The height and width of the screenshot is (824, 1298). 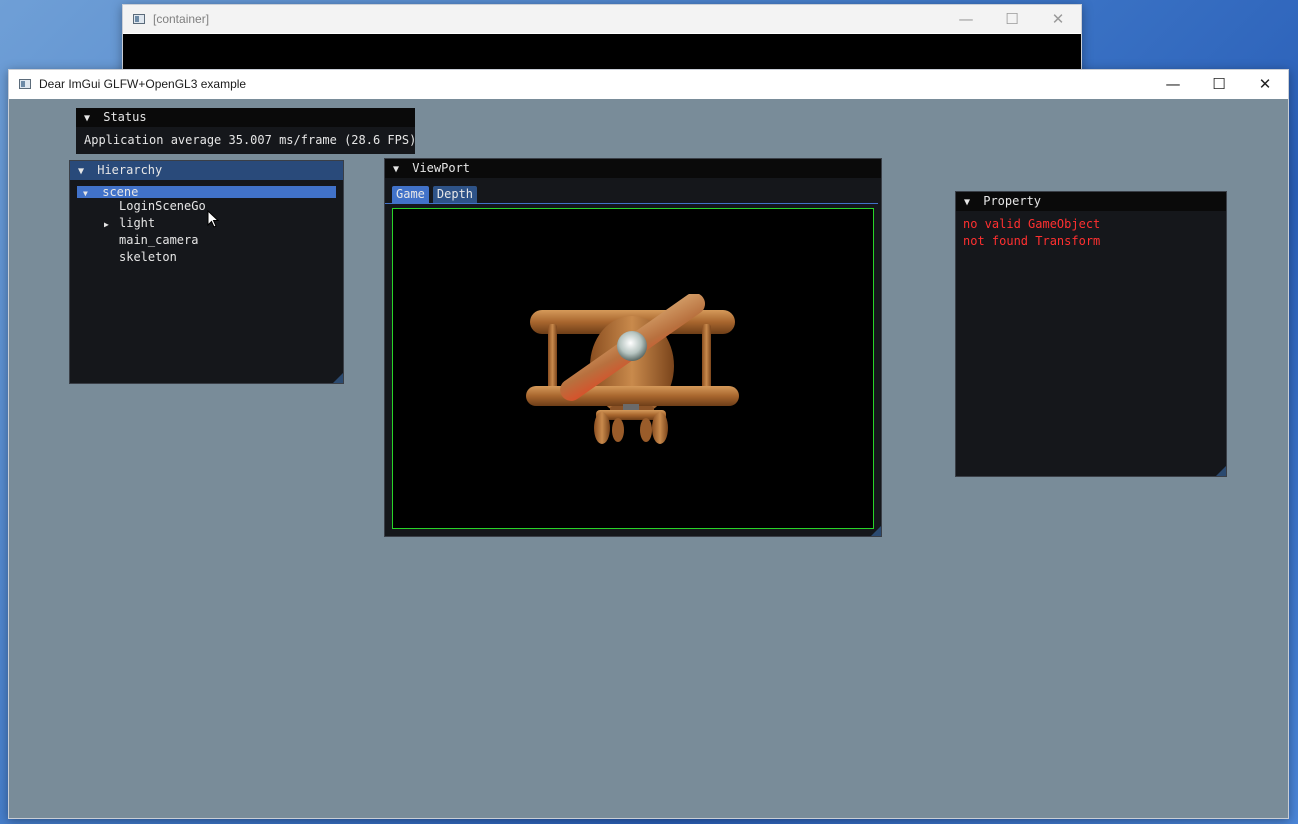 I want to click on status-panel-title: Status, so click(x=125, y=117).